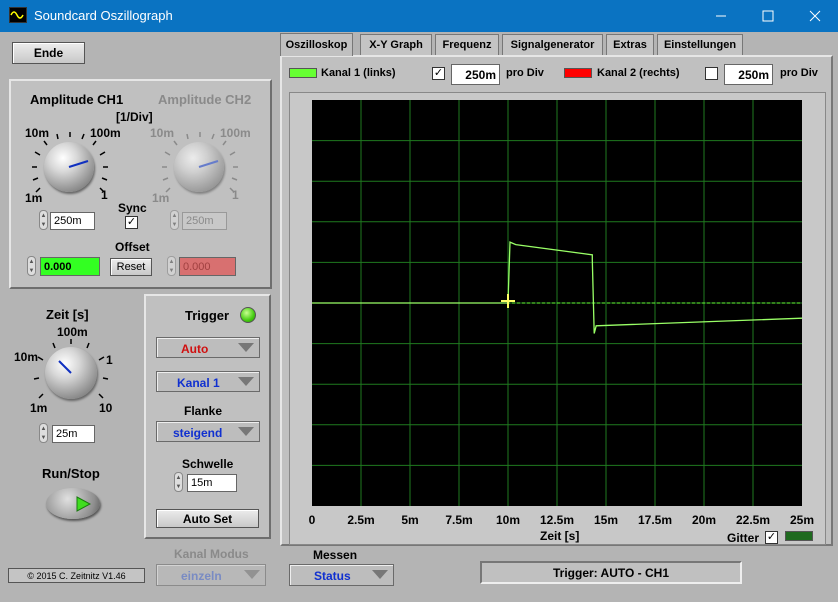 This screenshot has height=602, width=838. What do you see at coordinates (134, 117) in the screenshot?
I see `per-div-label: [1/Div]` at bounding box center [134, 117].